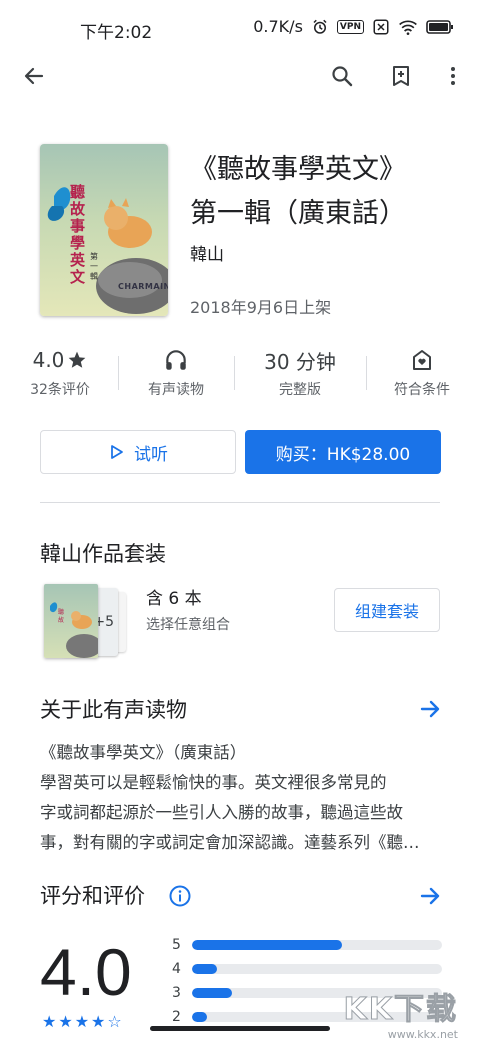 The height and width of the screenshot is (1040, 480). What do you see at coordinates (240, 28) in the screenshot?
I see `status-bar: 下午2:02 0.7K/s VPN` at bounding box center [240, 28].